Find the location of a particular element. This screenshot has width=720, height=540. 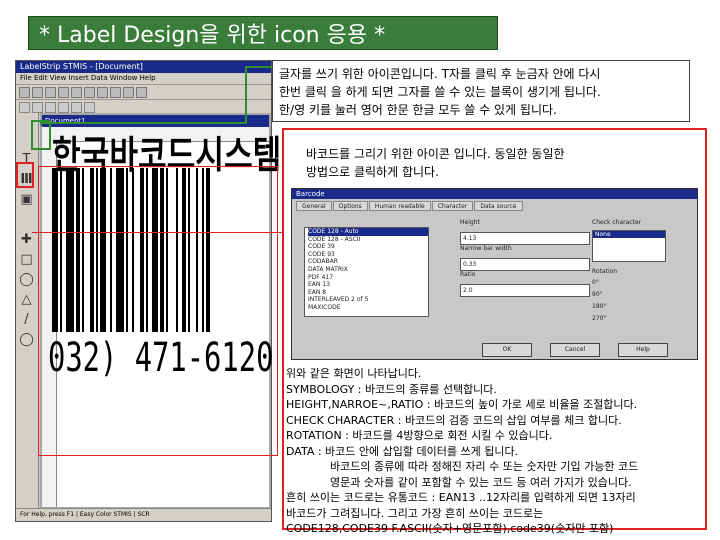

explanation-line: ROTATION : 바코드를 4방향으로 회전 시킬 수 있습니다. is located at coordinates (419, 435).